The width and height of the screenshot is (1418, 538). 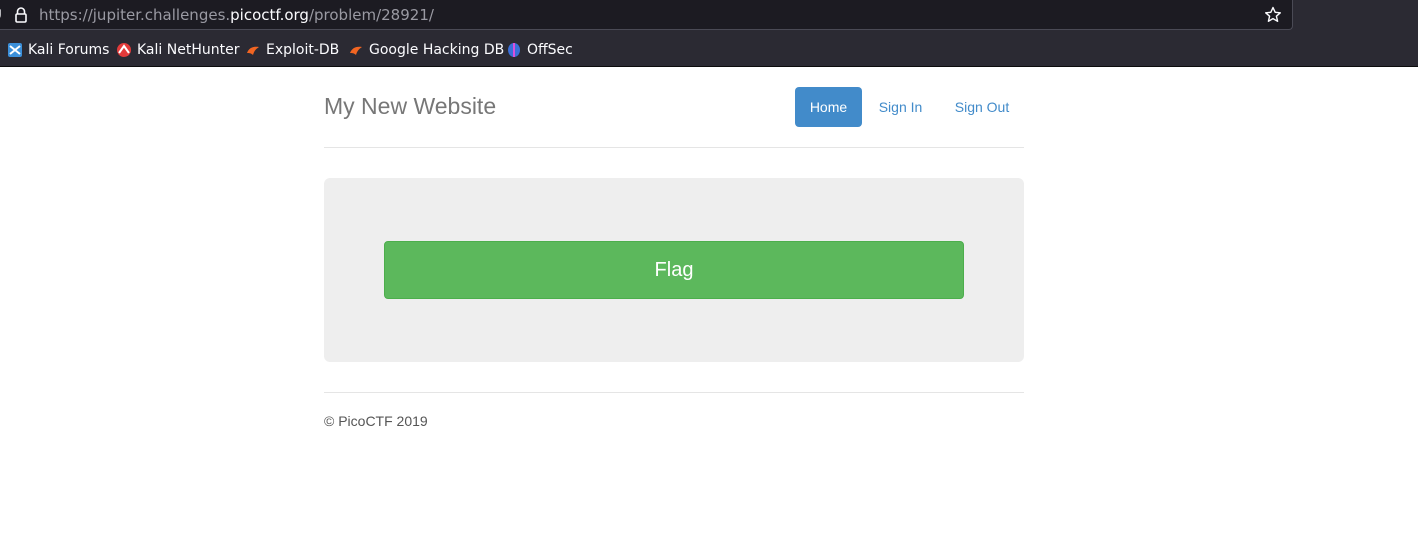 I want to click on bookmark-google-hacking-db: Google Hacking DB, so click(x=426, y=50).